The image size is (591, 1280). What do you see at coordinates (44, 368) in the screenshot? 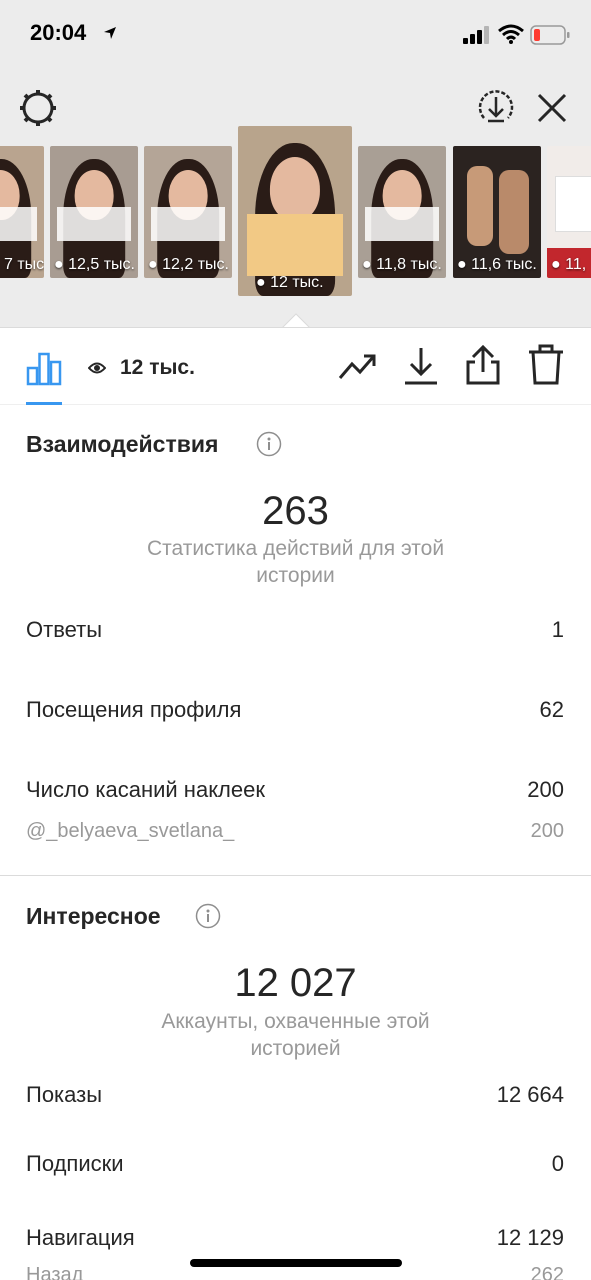
I see `bar-chart-icon` at bounding box center [44, 368].